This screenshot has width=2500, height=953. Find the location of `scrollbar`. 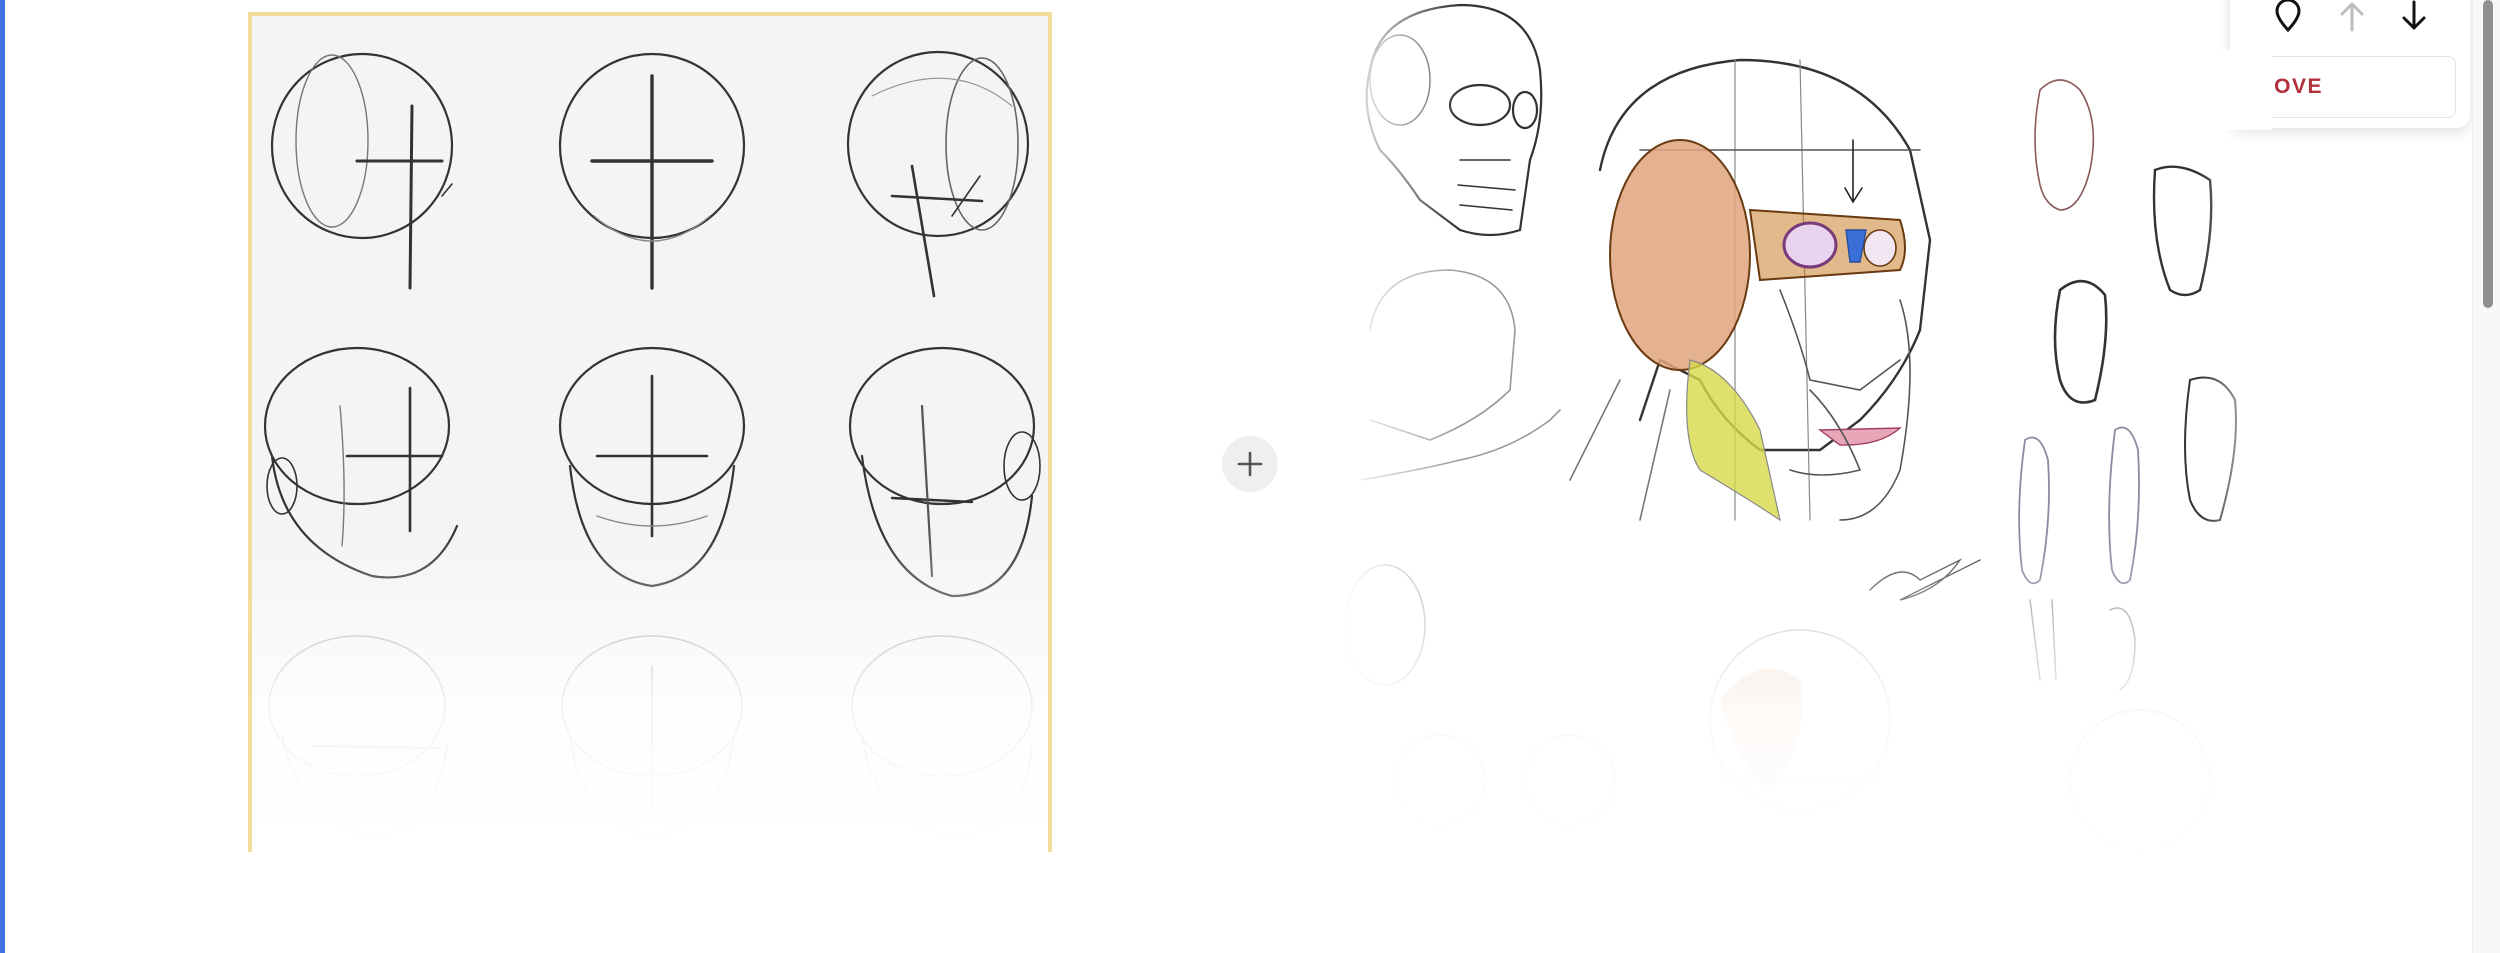

scrollbar is located at coordinates (2486, 476).